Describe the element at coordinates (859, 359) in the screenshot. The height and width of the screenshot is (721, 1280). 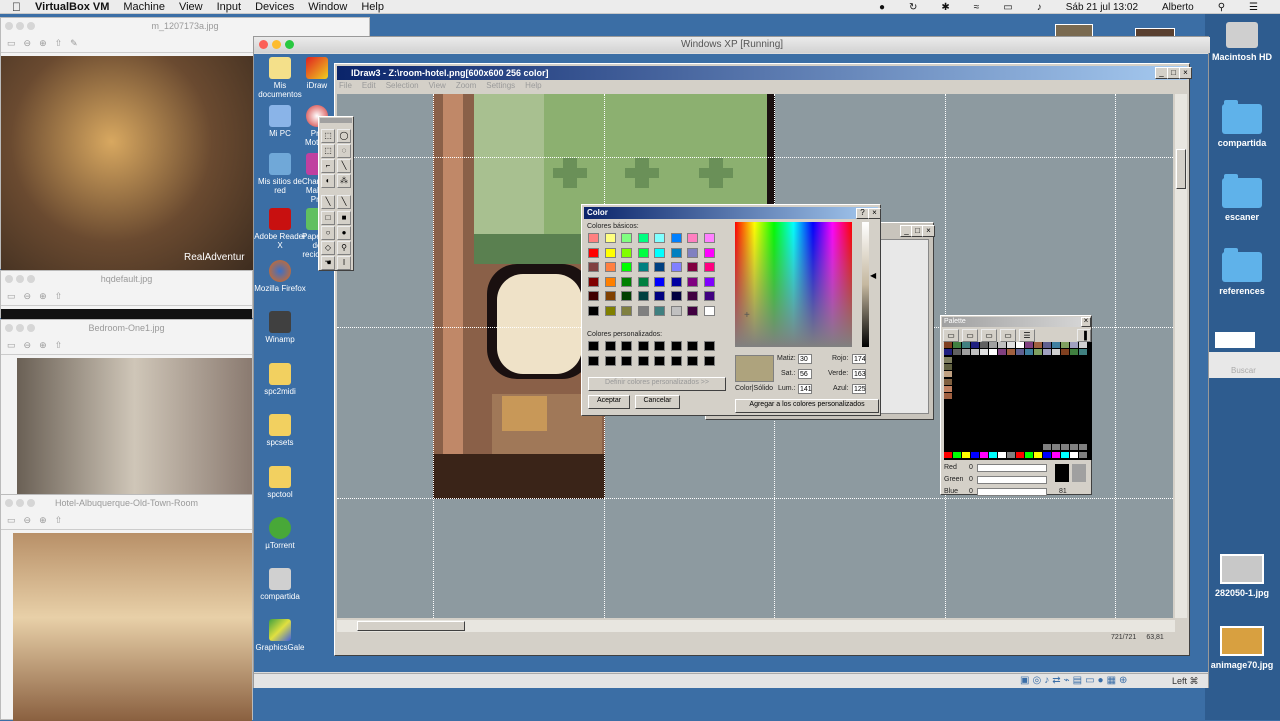
I see `red-input: 174` at that location.